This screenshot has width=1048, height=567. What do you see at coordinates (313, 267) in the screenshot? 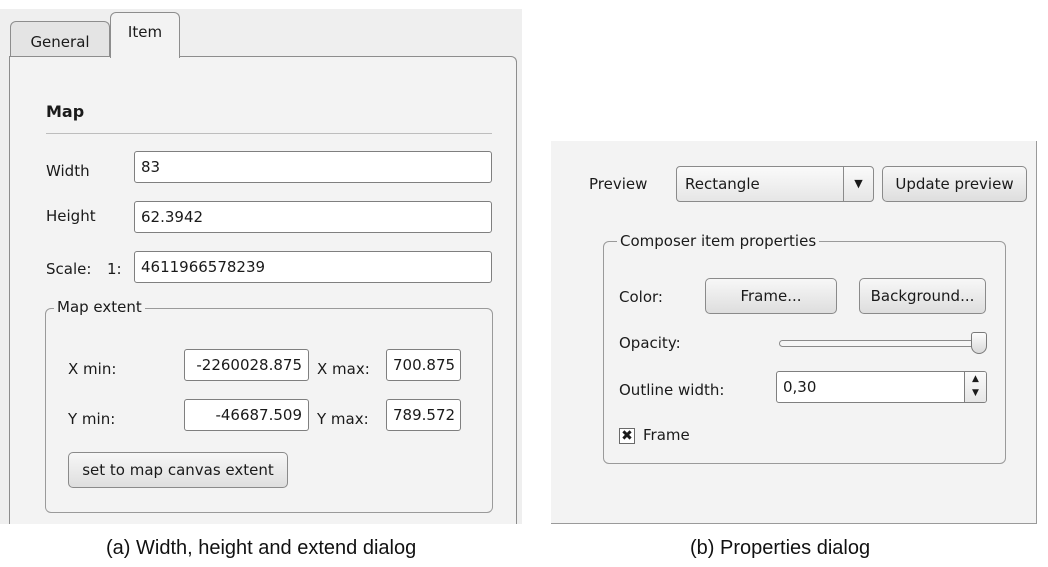
I see `scale-field: 4611966578239` at bounding box center [313, 267].